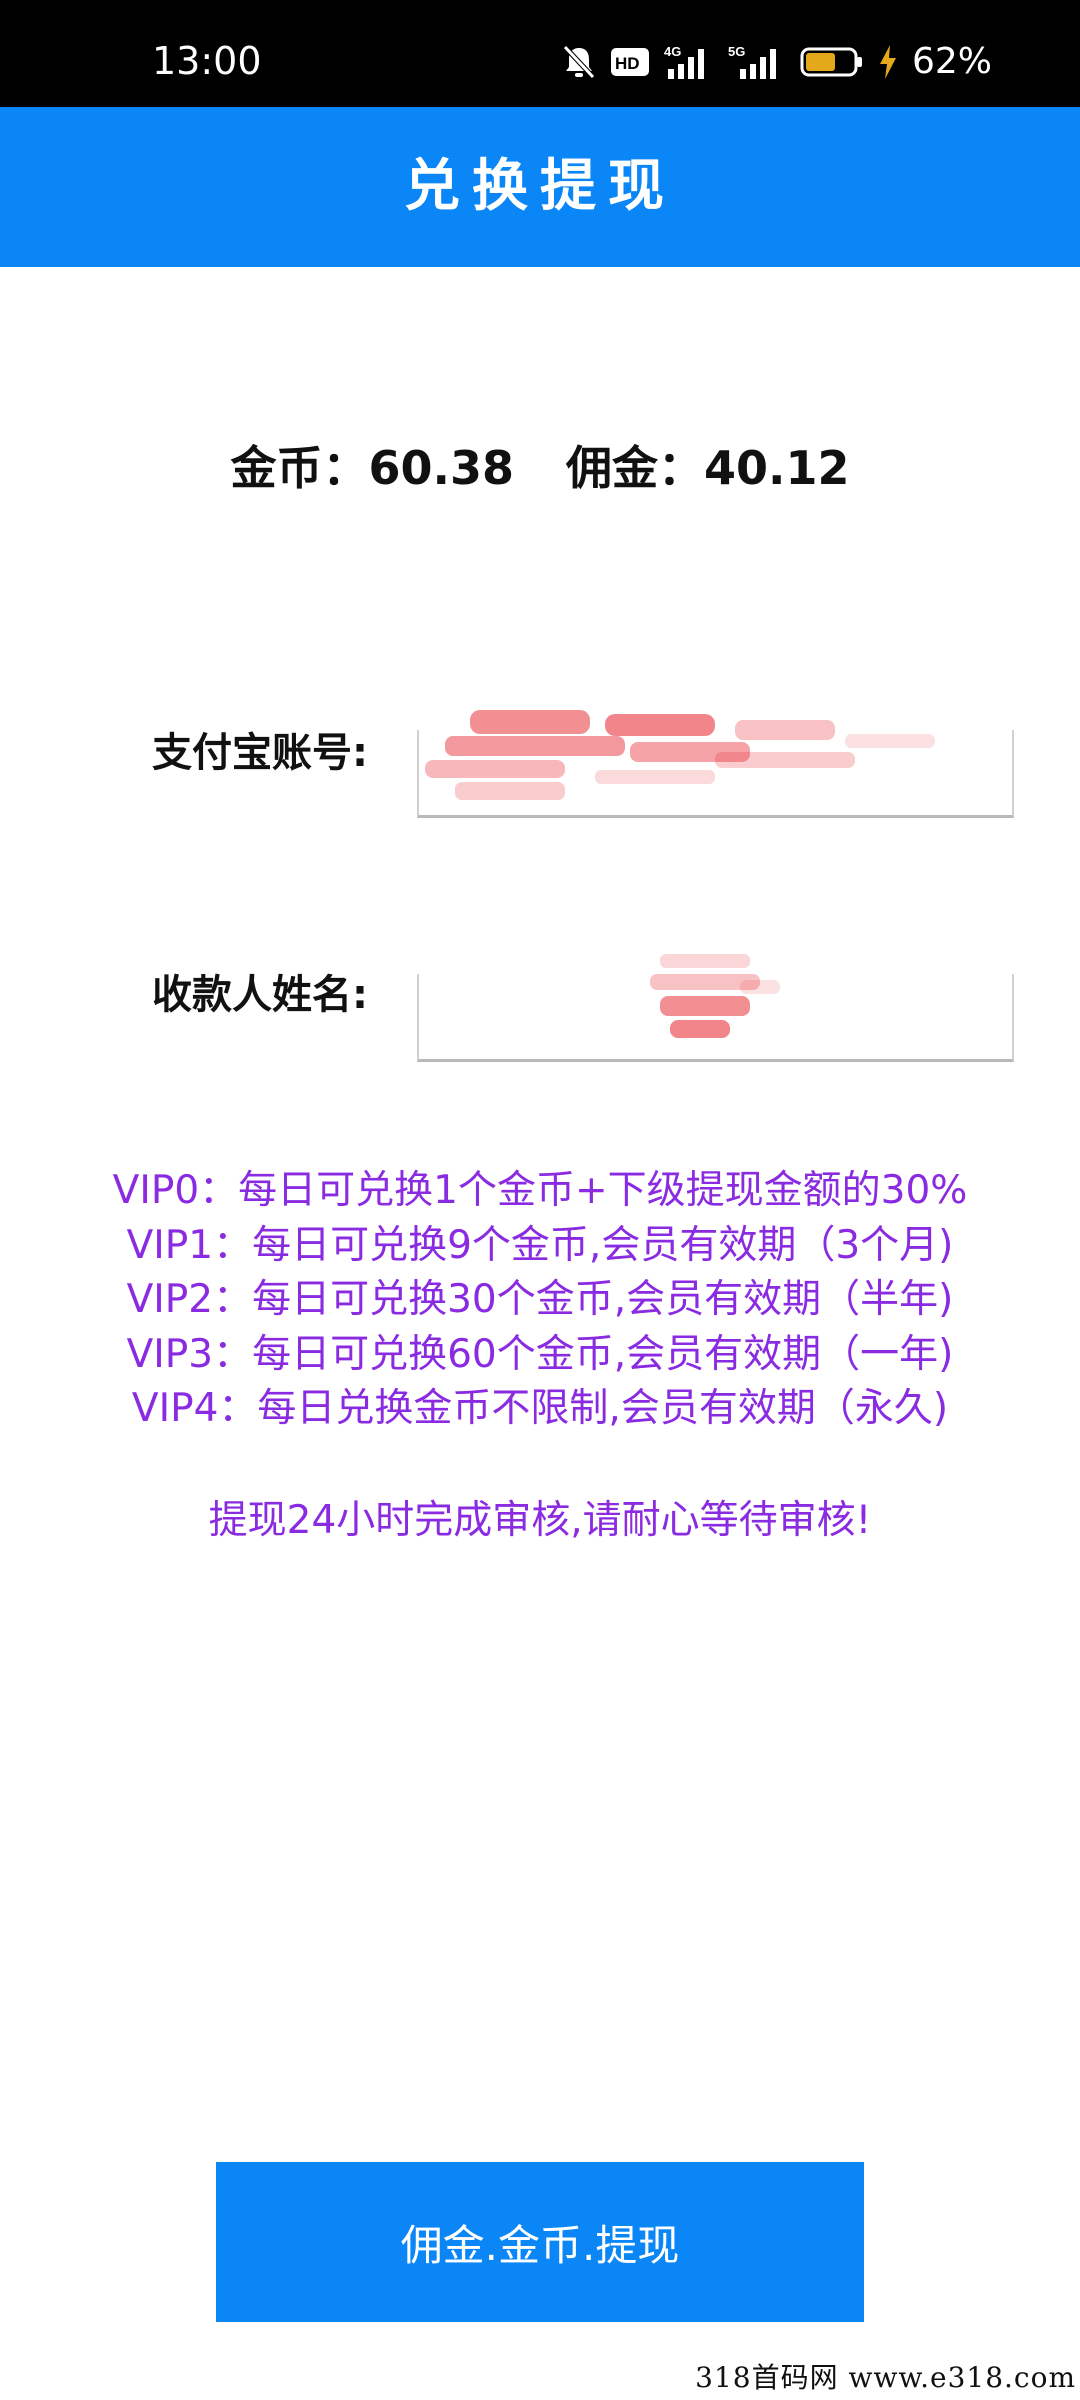 This screenshot has height=2400, width=1080. I want to click on app-header: 兑换提现, so click(540, 187).